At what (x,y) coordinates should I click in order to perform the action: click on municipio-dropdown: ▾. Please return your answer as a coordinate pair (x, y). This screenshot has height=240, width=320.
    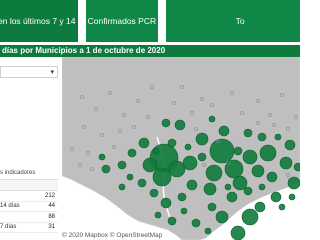
    Looking at the image, I should click on (29, 72).